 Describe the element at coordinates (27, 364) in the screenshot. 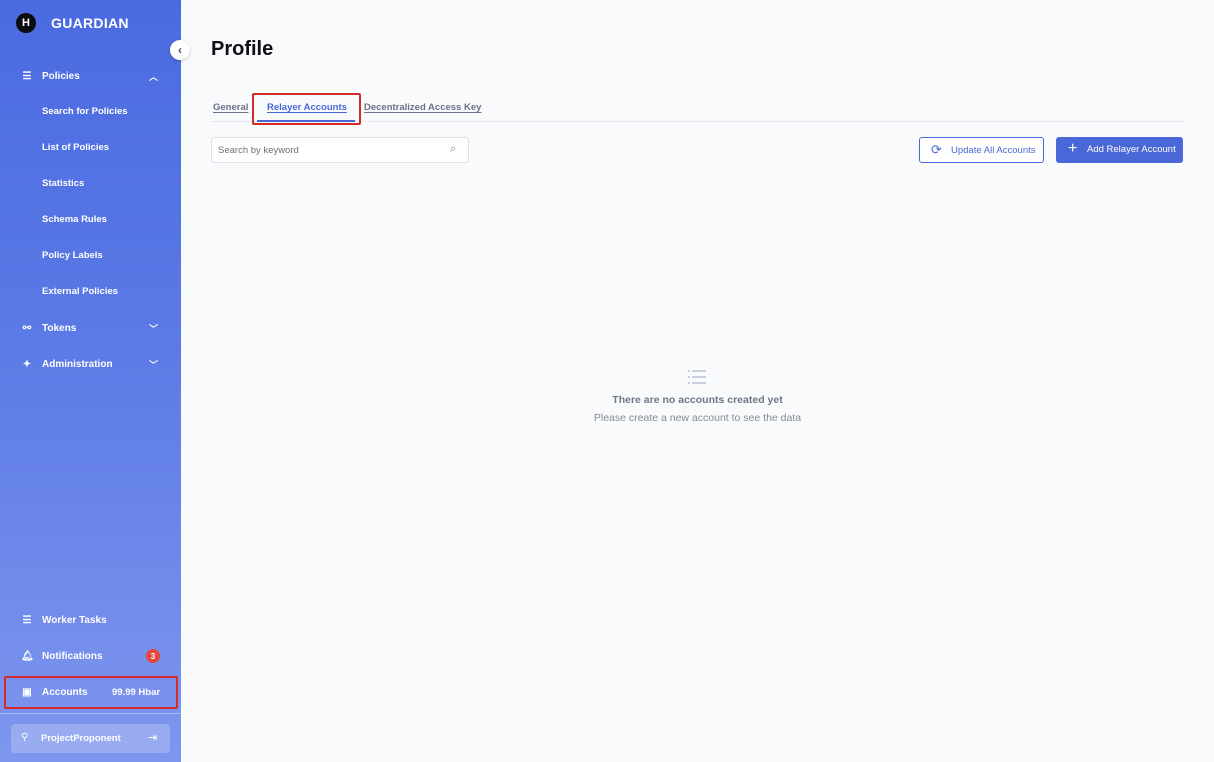

I see `sparkle-icon: ✦` at that location.